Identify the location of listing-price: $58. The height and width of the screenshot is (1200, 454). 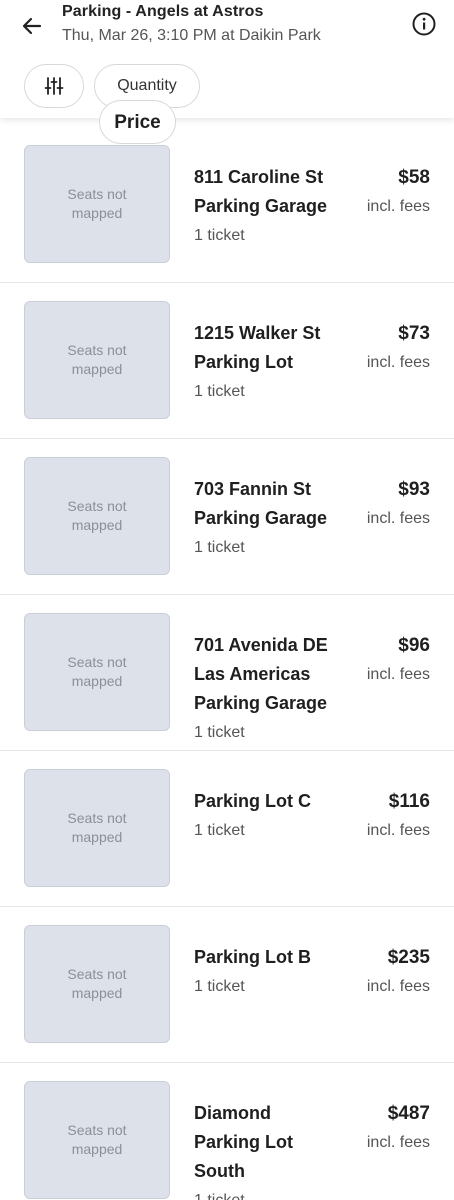
(414, 177).